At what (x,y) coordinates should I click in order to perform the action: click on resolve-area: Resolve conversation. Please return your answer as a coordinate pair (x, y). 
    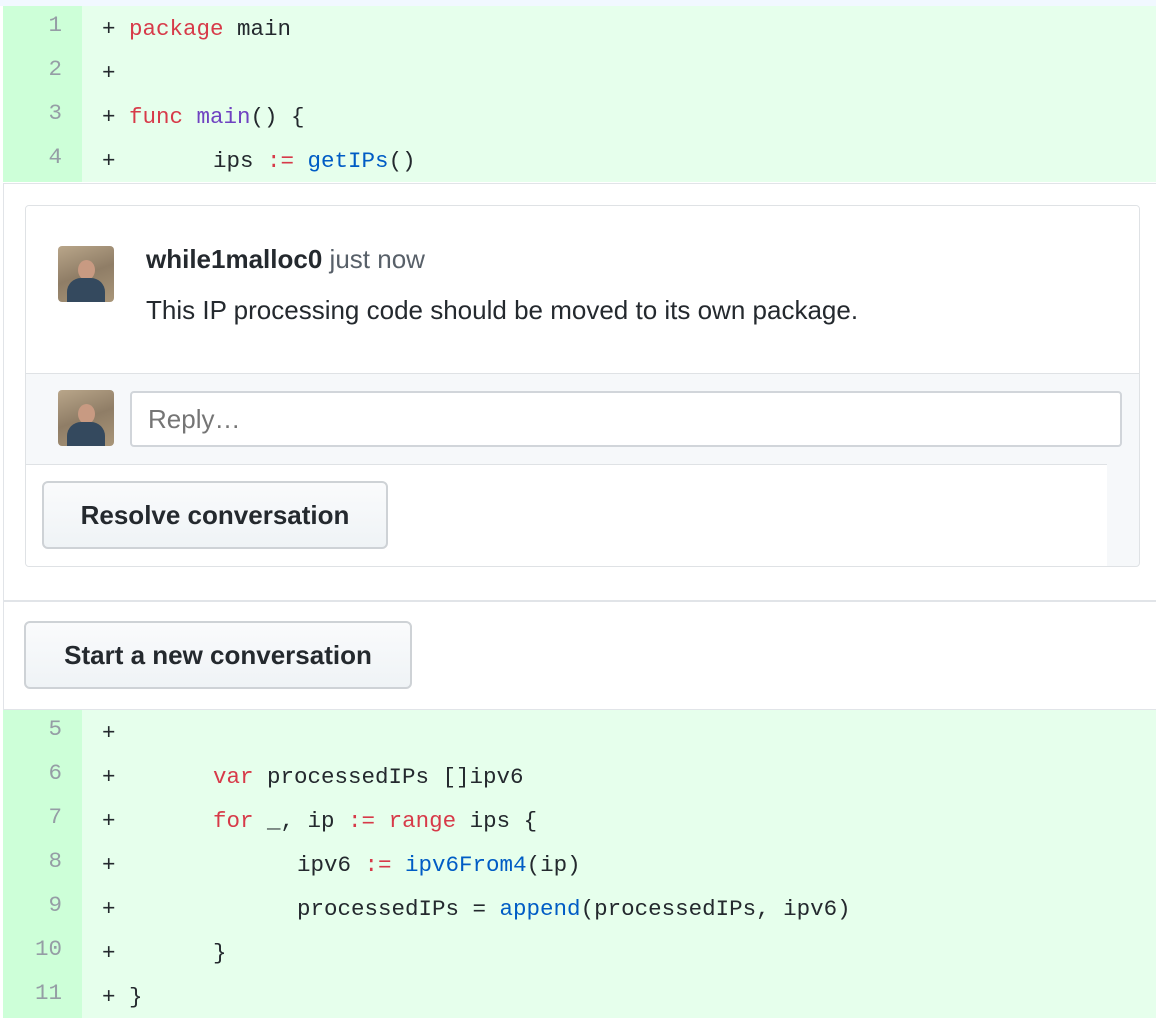
    Looking at the image, I should click on (566, 515).